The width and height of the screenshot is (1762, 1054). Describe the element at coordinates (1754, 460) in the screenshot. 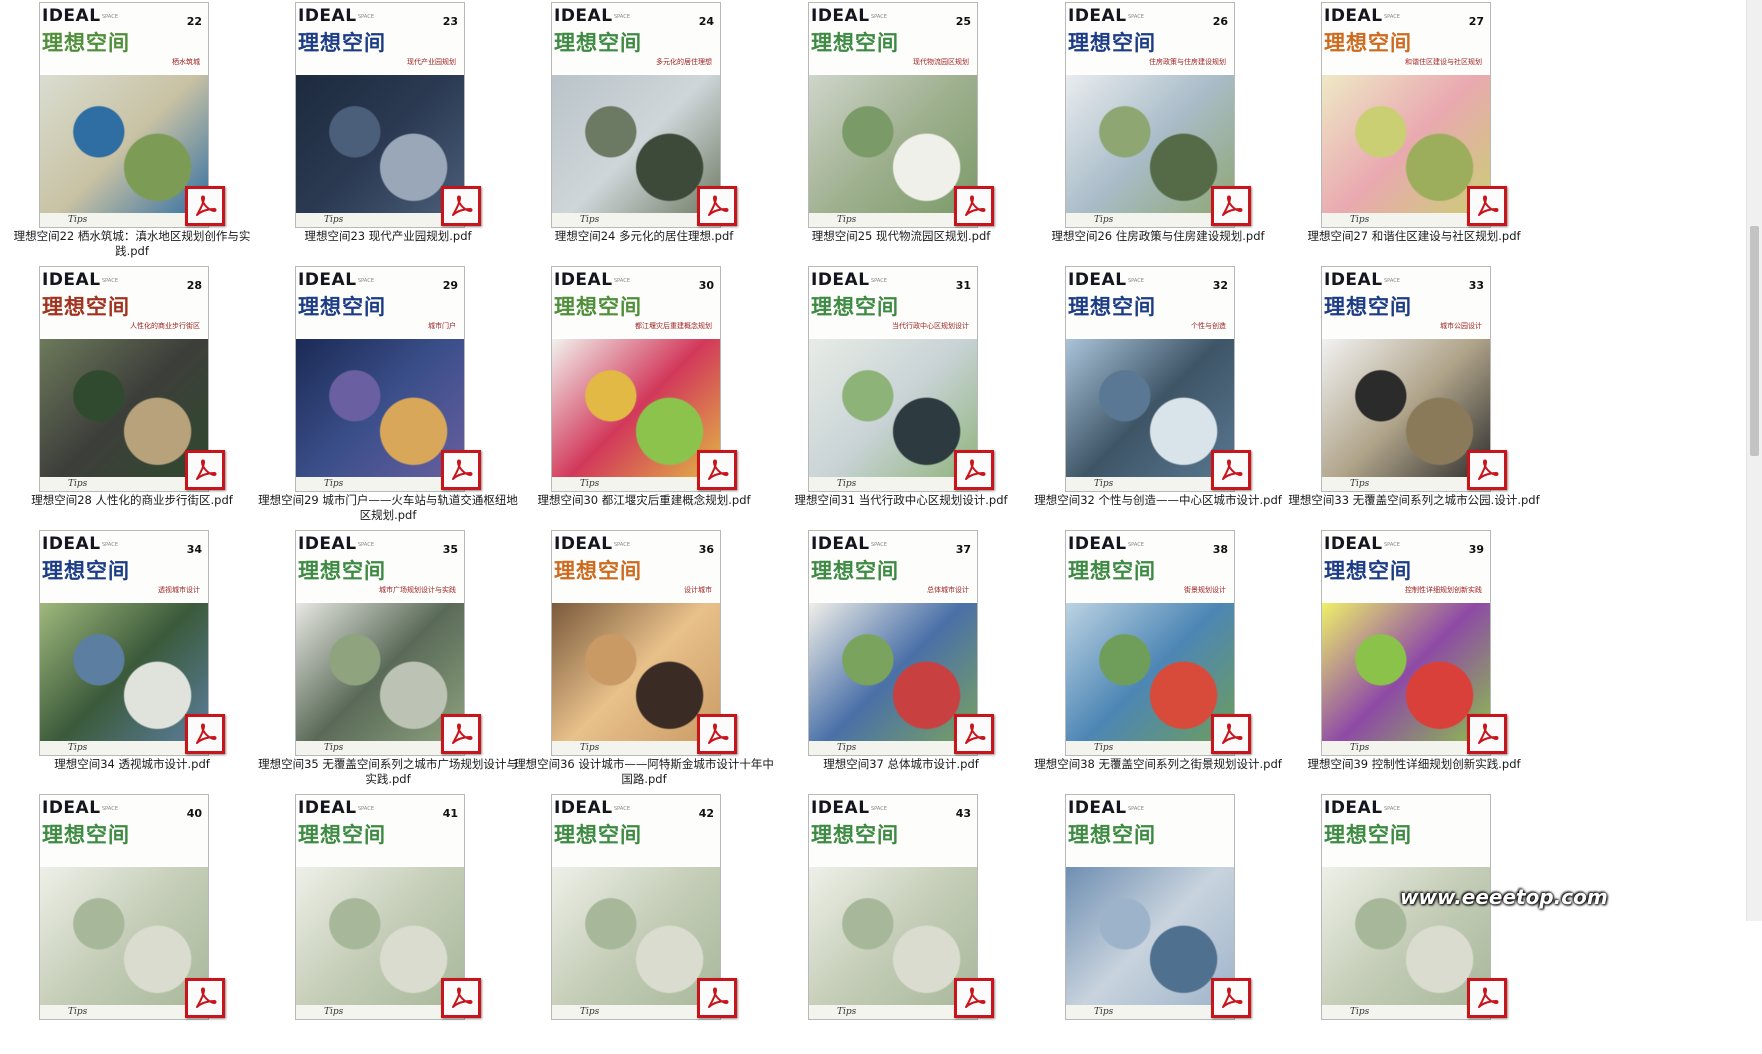

I see `vertical-scrollbar` at that location.